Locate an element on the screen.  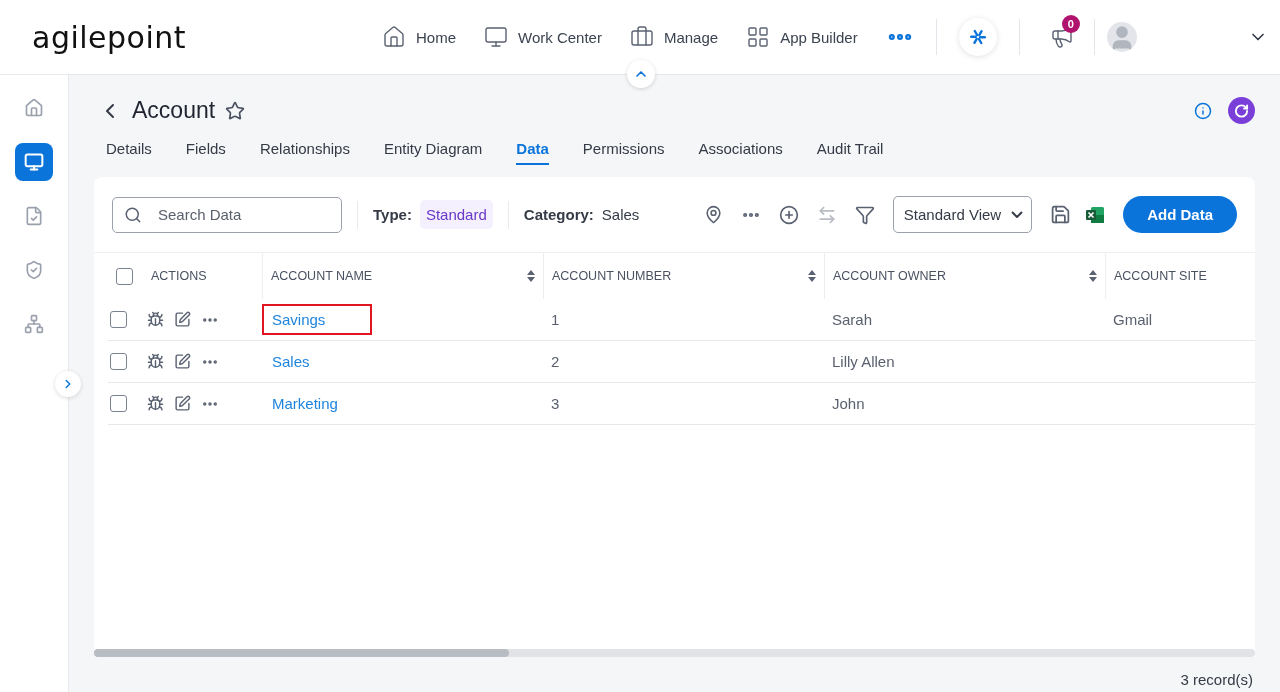
table-cell: Gmail is located at coordinates (1133, 319).